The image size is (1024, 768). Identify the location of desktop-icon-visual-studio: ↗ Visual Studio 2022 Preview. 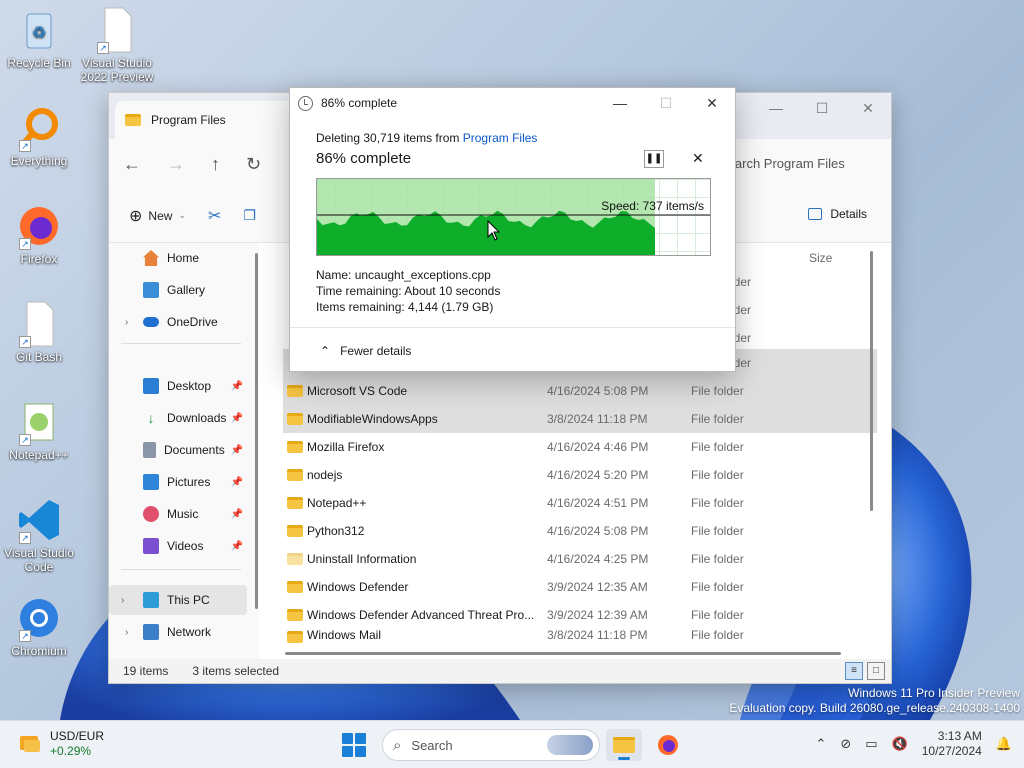
(117, 45).